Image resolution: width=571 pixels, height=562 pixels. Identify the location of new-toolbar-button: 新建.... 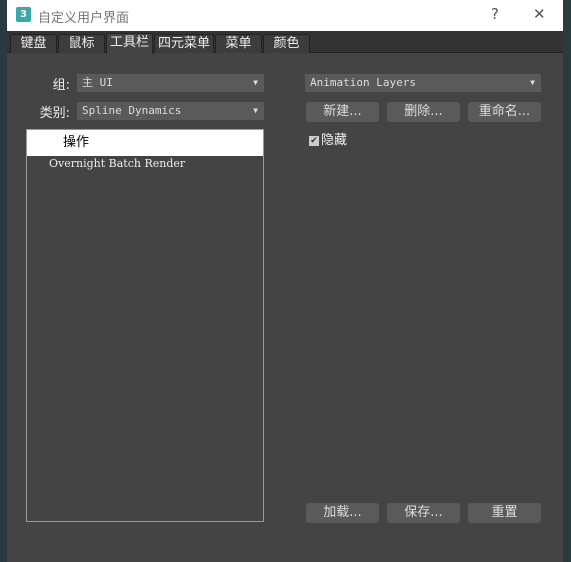
(342, 112).